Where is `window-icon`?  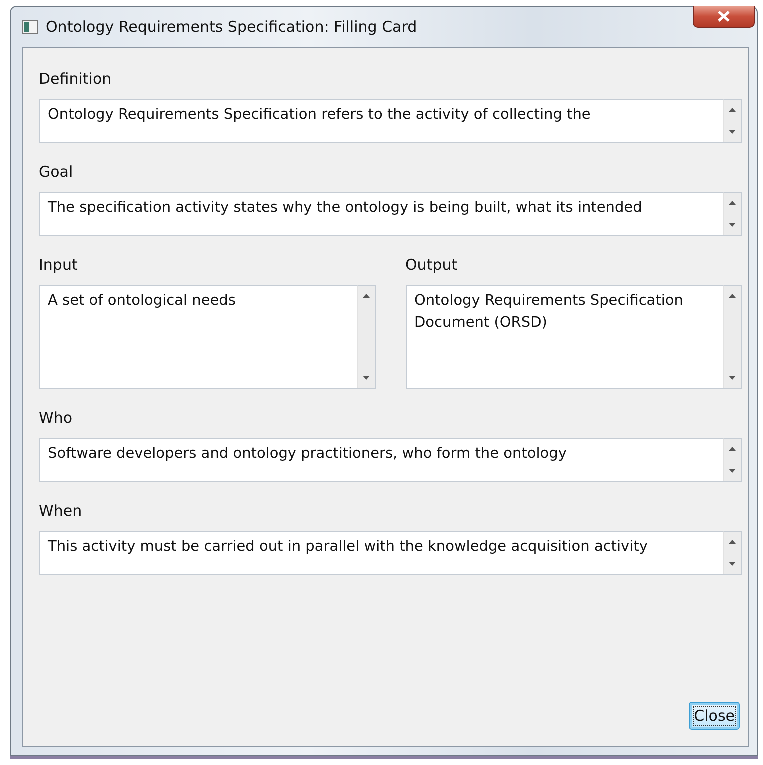 window-icon is located at coordinates (30, 27).